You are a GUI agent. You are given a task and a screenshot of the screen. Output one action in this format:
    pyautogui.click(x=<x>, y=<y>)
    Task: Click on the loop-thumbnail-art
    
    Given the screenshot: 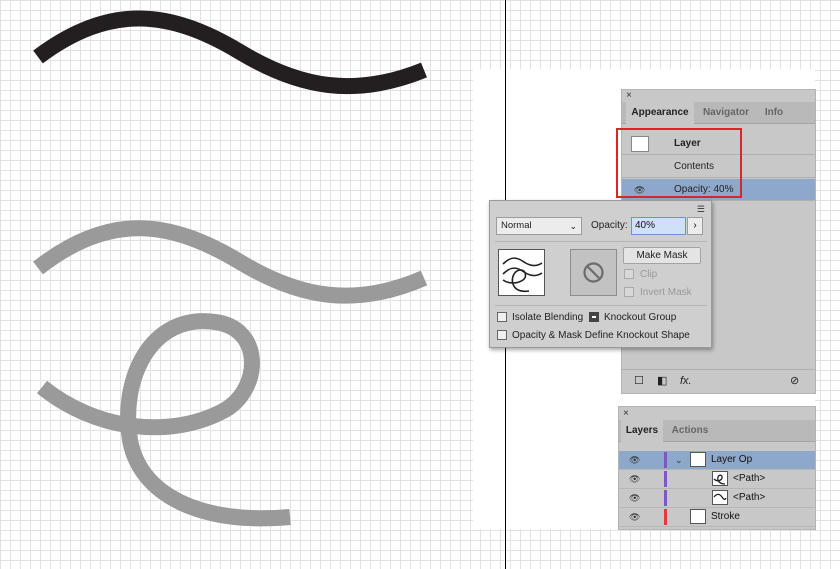 What is the action you would take?
    pyautogui.click(x=719, y=479)
    